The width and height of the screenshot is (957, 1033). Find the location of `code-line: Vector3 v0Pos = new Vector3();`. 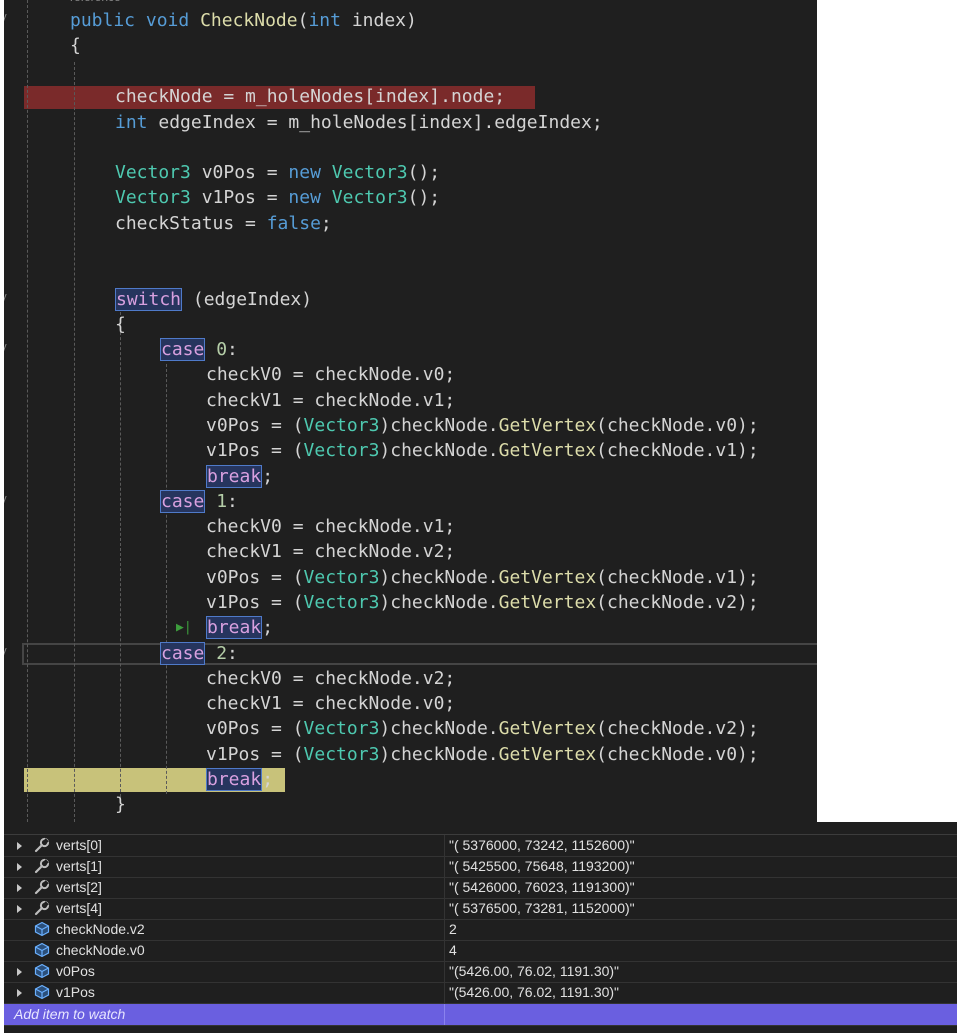

code-line: Vector3 v0Pos = new Vector3(); is located at coordinates (277, 172).